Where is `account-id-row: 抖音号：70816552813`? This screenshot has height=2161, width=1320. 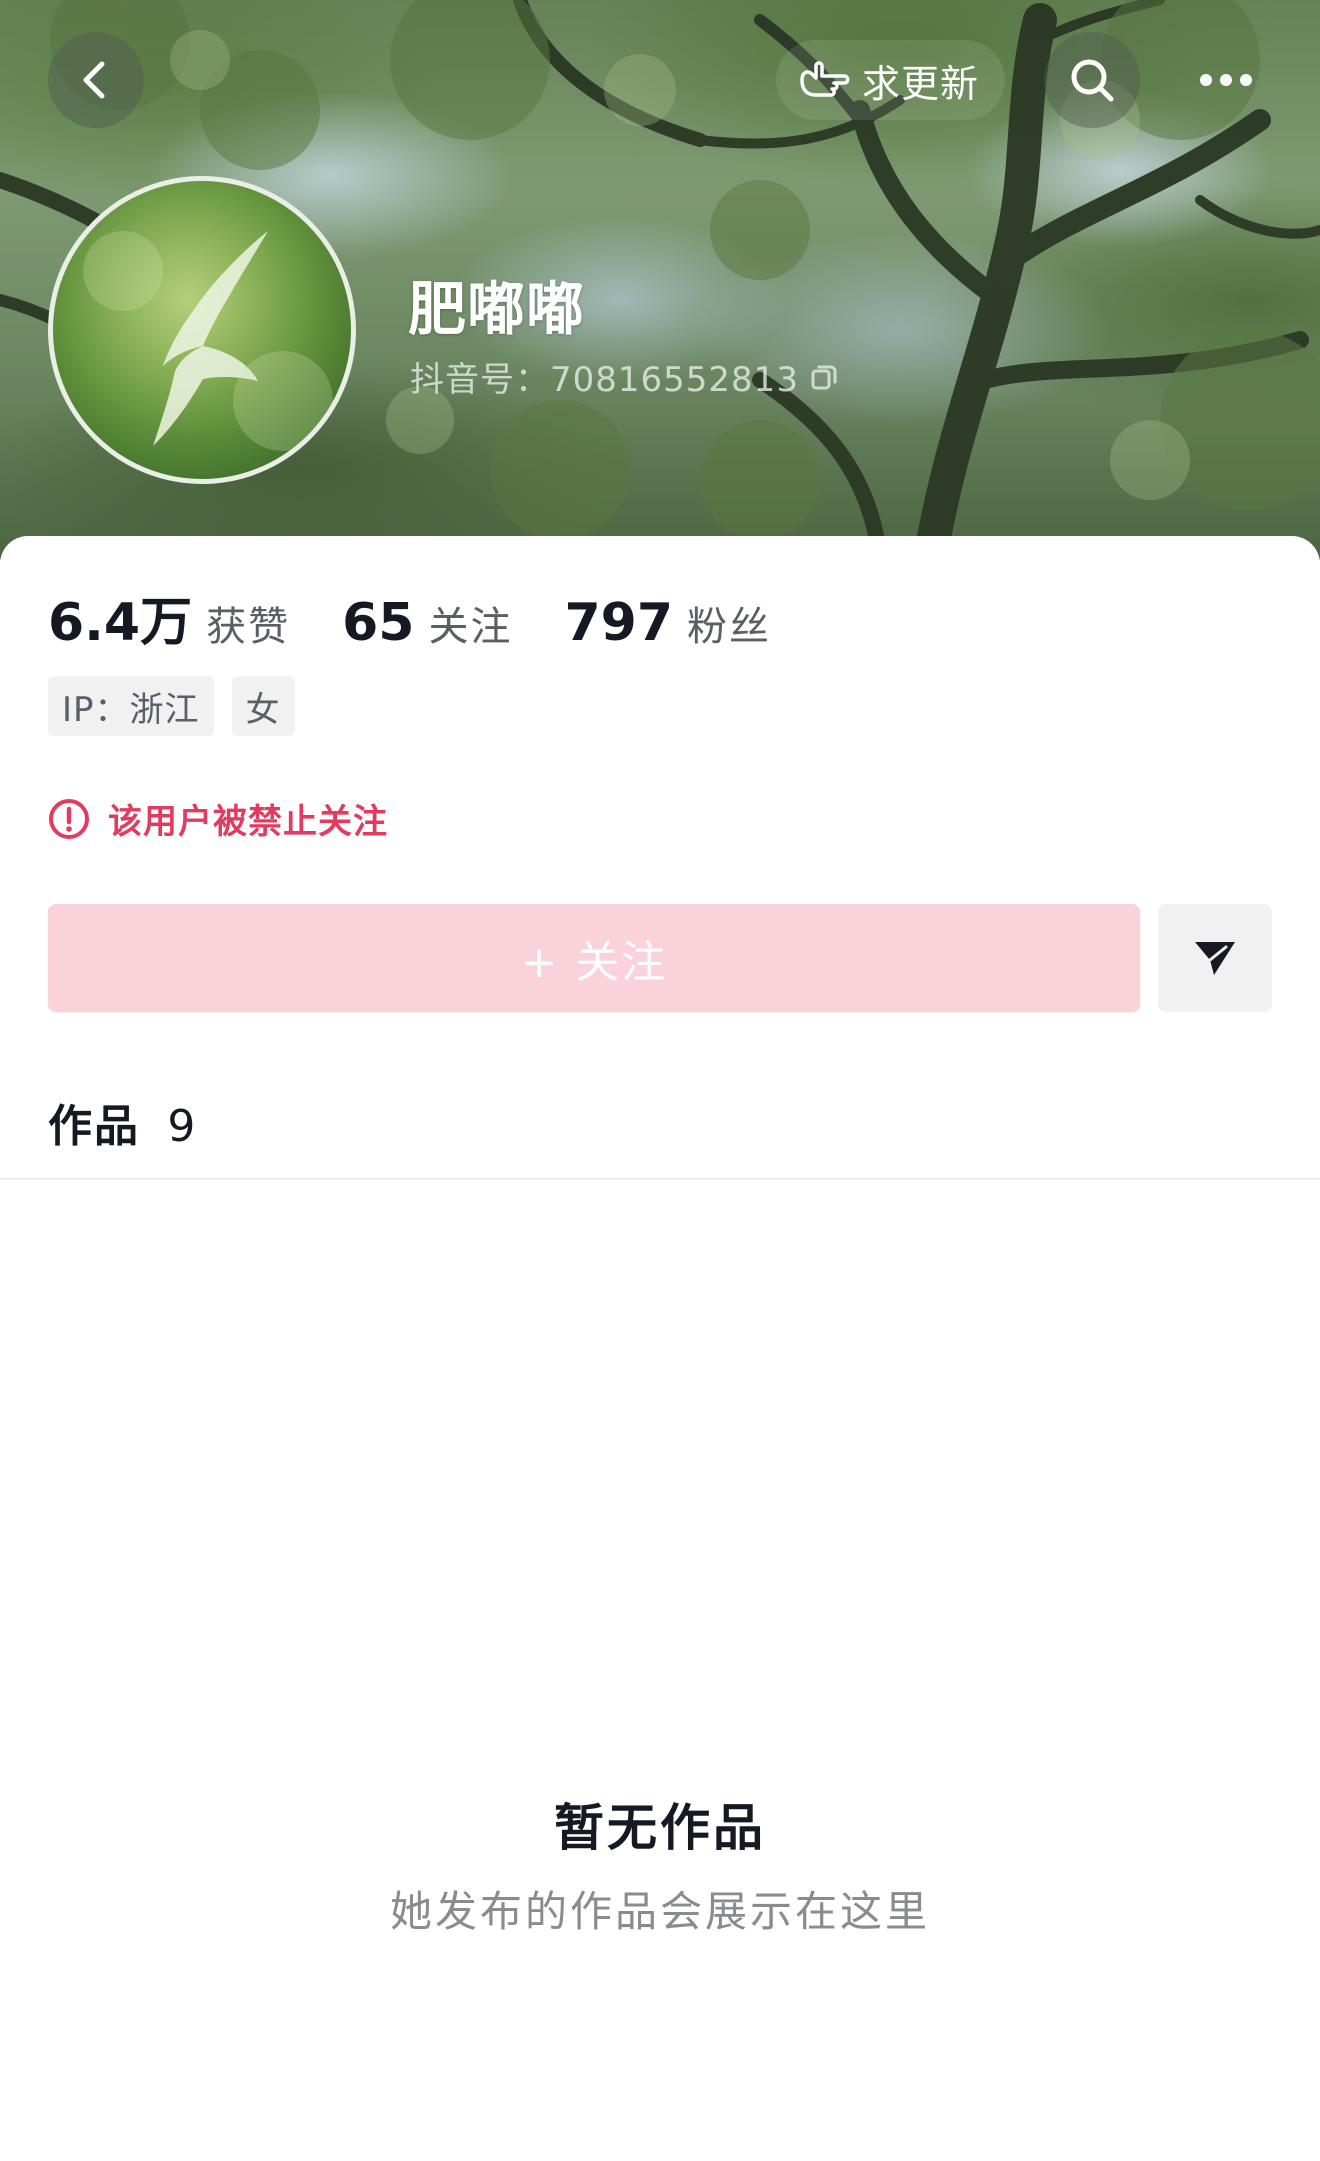
account-id-row: 抖音号：70816552813 is located at coordinates (624, 376).